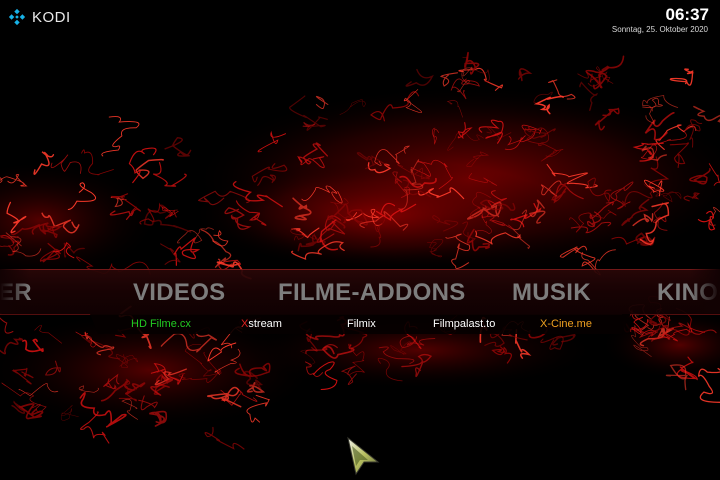  What do you see at coordinates (659, 29) in the screenshot?
I see `clock-date: Sonntag, 25. Oktober 2020` at bounding box center [659, 29].